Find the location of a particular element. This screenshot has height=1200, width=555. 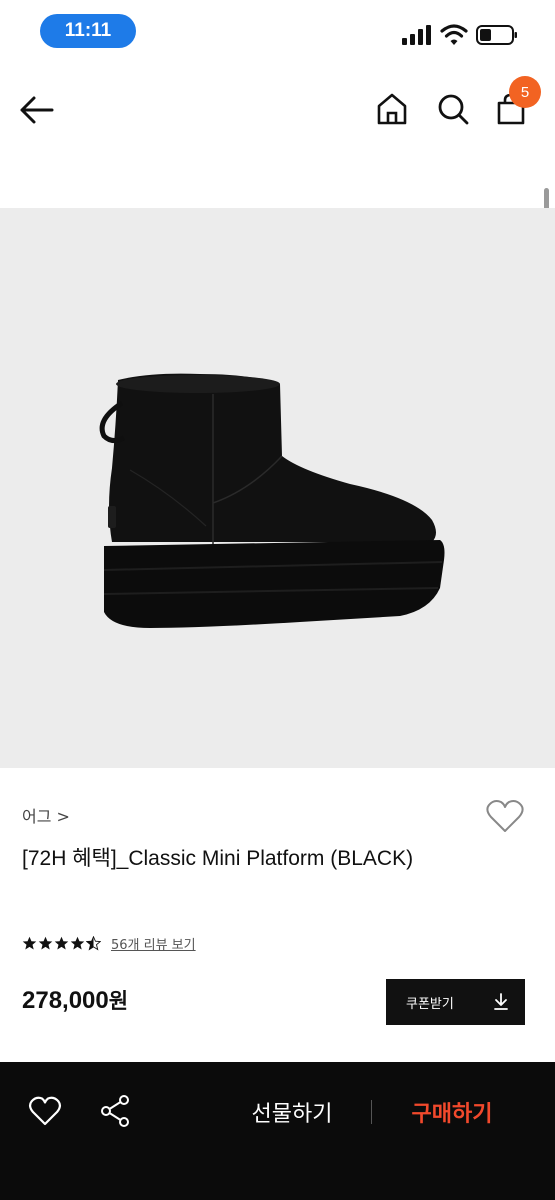

wishlist-heart-icon is located at coordinates (505, 816).